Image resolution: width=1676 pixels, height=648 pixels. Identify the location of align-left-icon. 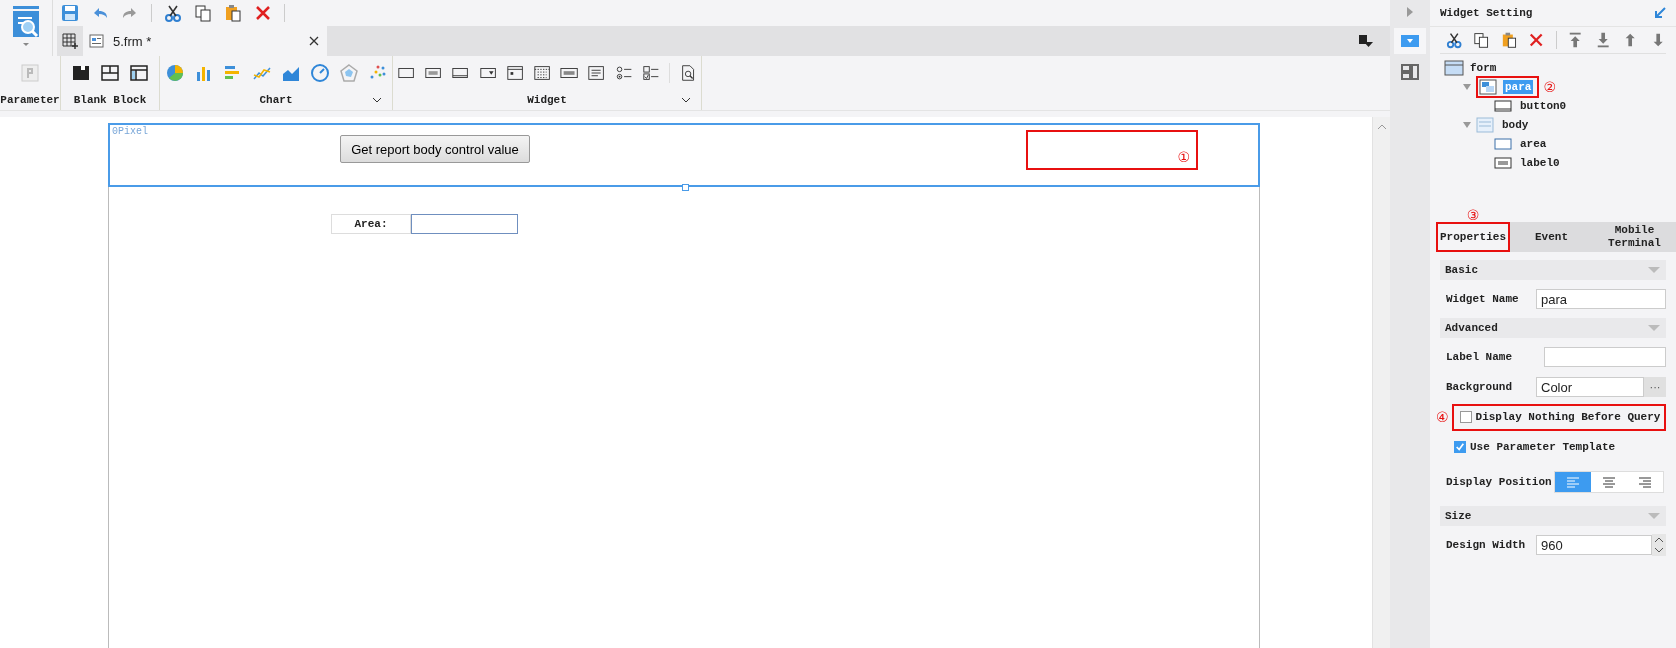
(1572, 482).